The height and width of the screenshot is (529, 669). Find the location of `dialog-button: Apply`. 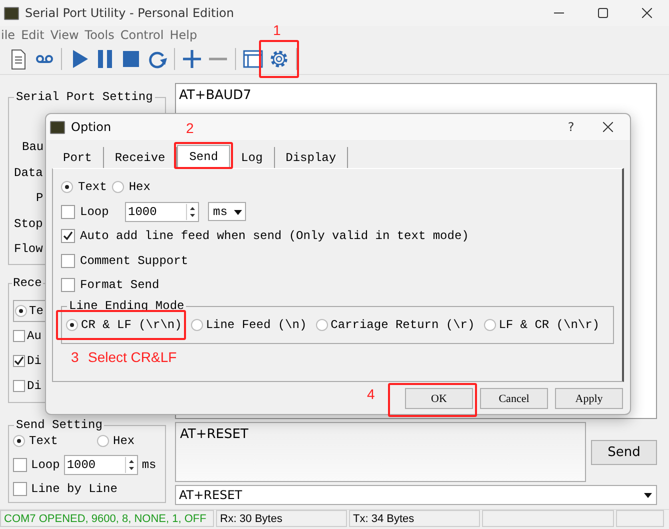

dialog-button: Apply is located at coordinates (589, 398).